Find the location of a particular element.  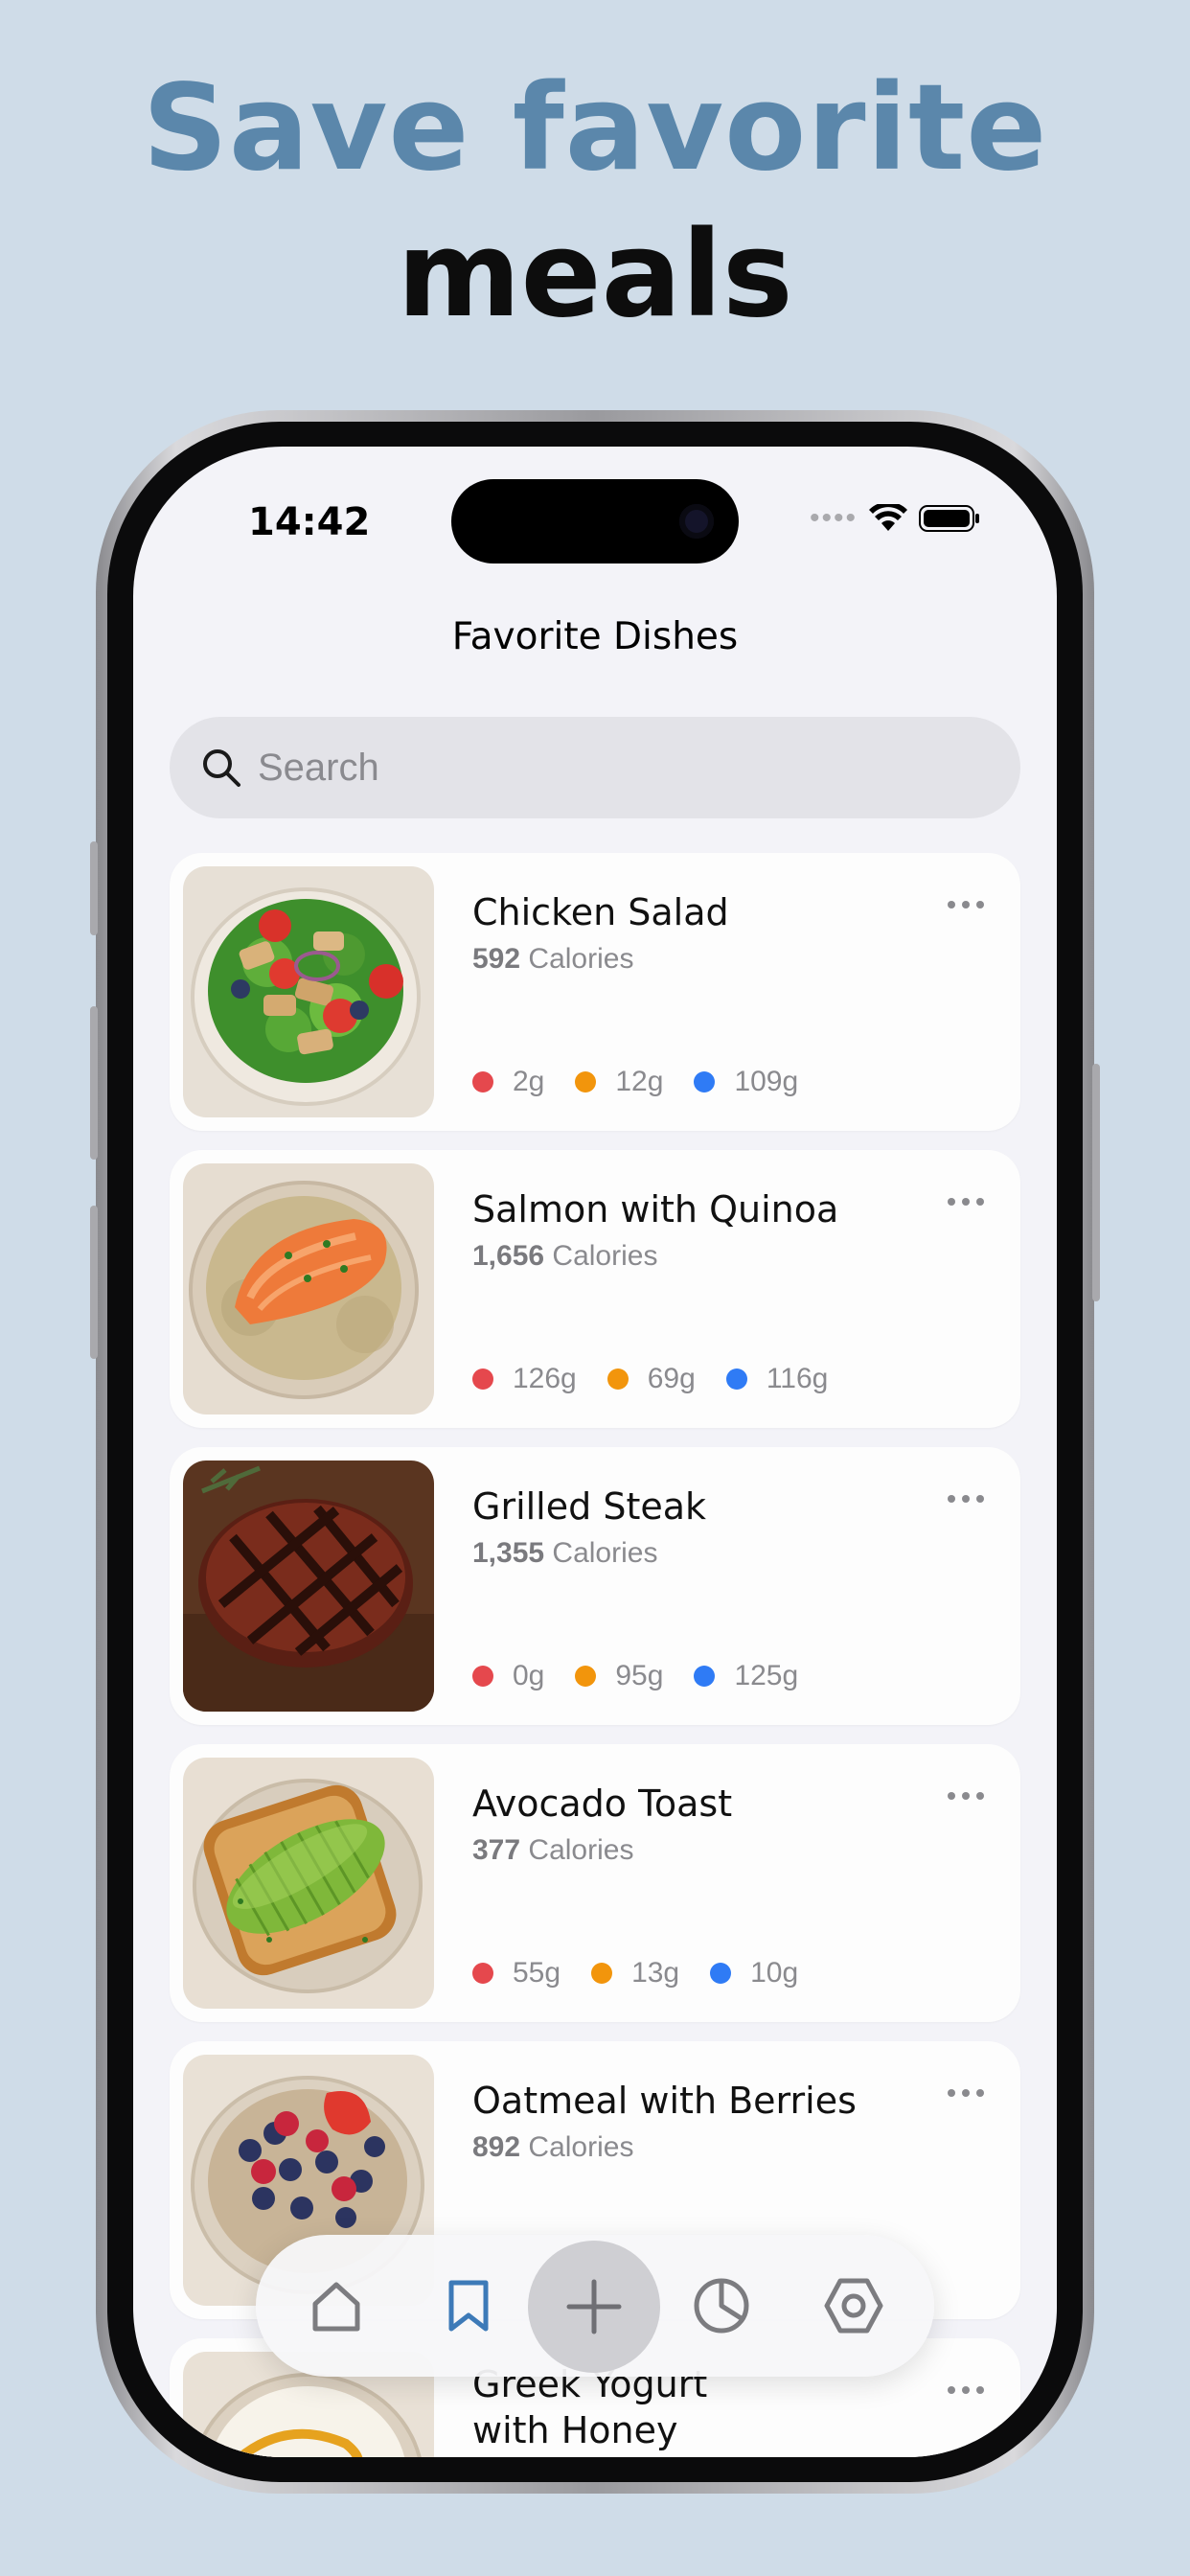

dish-name: Chicken Salad is located at coordinates (601, 912).